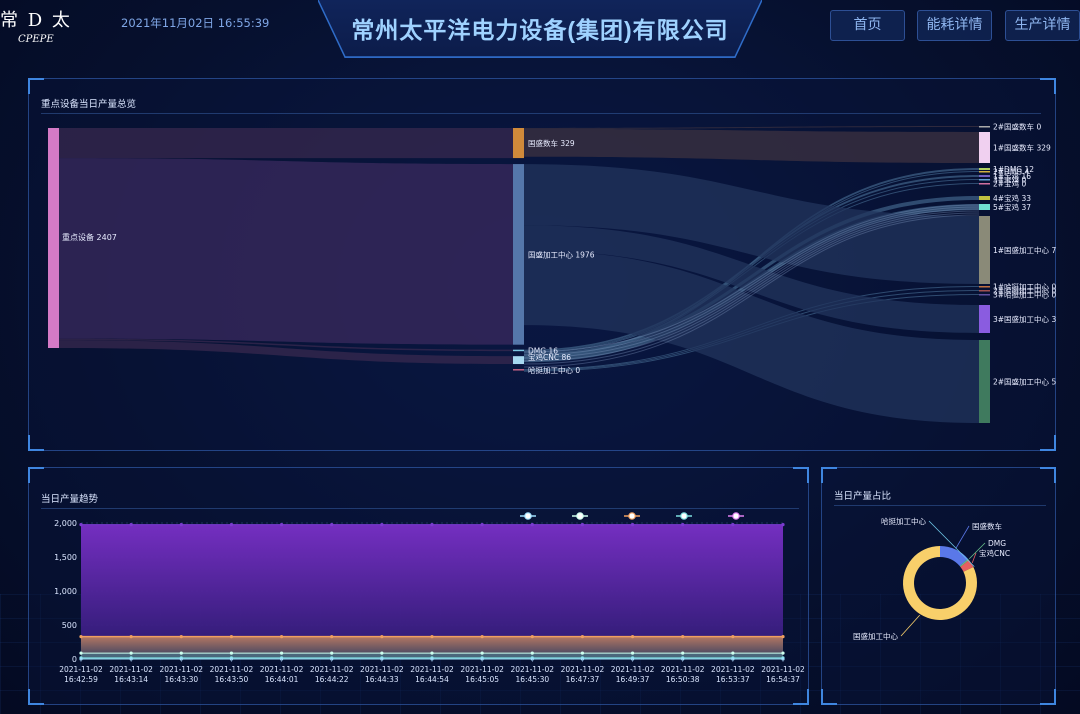 This screenshot has width=1080, height=714. What do you see at coordinates (931, 578) in the screenshot?
I see `pie-chart: 国盛数车 DMG宝鸡CNC 哈挺加工中心国盛加工中心` at bounding box center [931, 578].